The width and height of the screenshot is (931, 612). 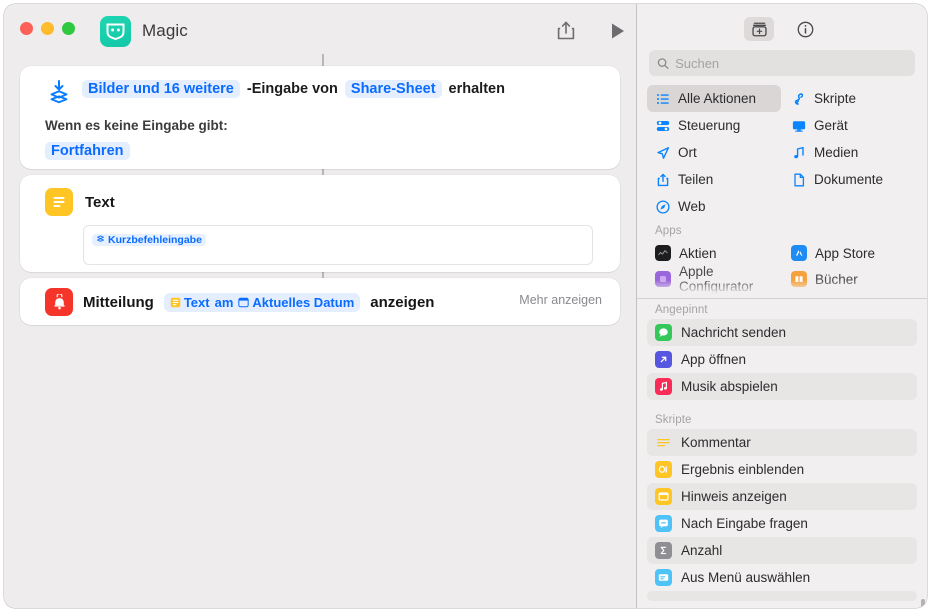 What do you see at coordinates (80, 202) in the screenshot?
I see `text-action-header: Text` at bounding box center [80, 202].